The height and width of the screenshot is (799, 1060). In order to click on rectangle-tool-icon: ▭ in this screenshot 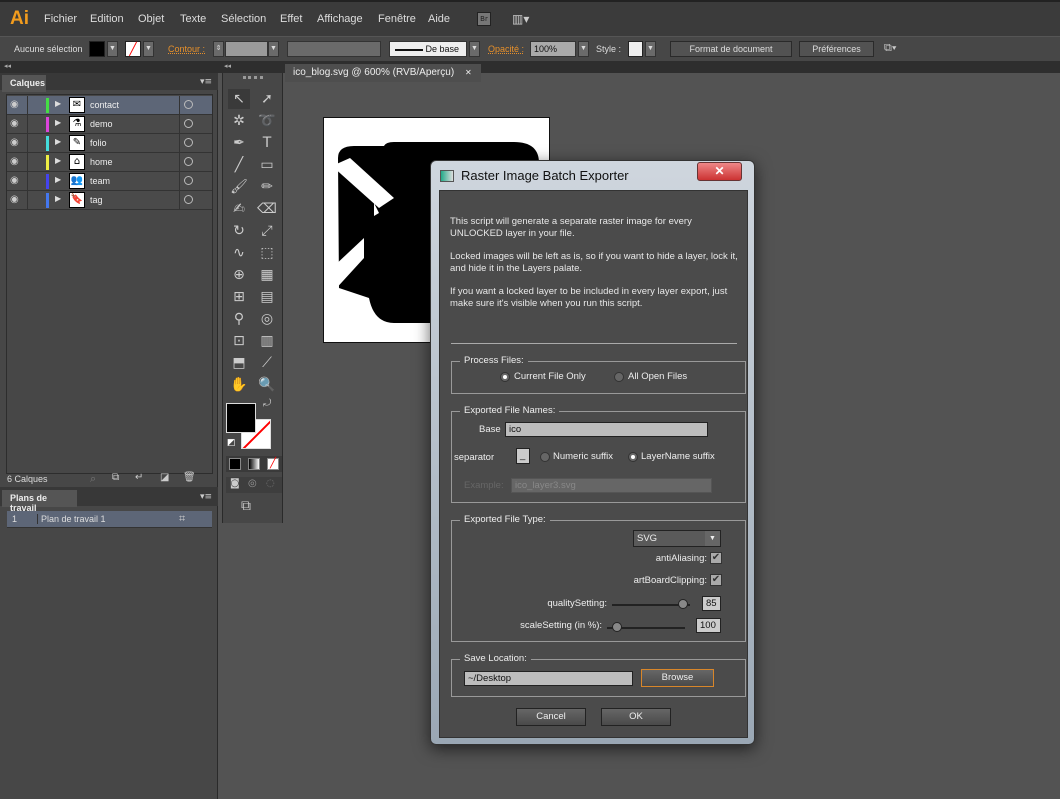, I will do `click(267, 165)`.